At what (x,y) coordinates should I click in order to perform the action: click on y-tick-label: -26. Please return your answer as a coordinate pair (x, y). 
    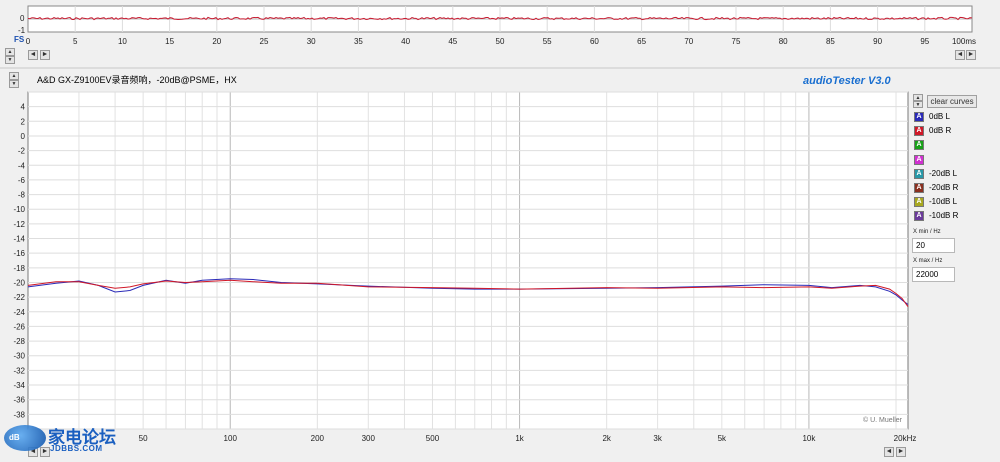
    Looking at the image, I should click on (19, 326).